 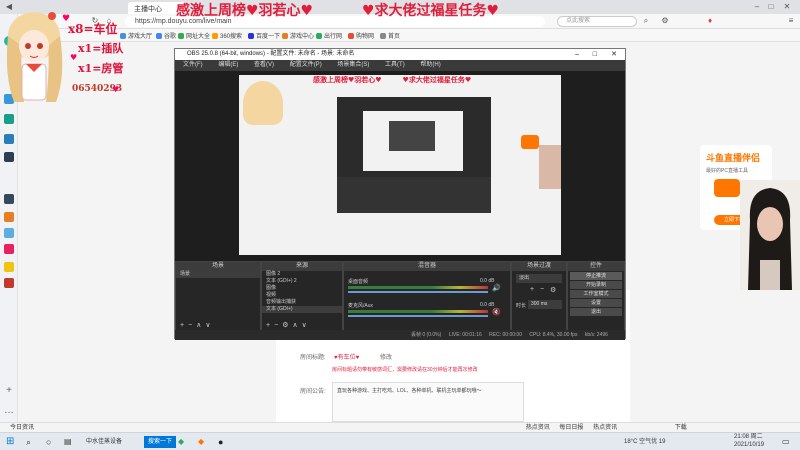 What do you see at coordinates (329, 35) in the screenshot?
I see `bookmark-item: 出行网` at bounding box center [329, 35].